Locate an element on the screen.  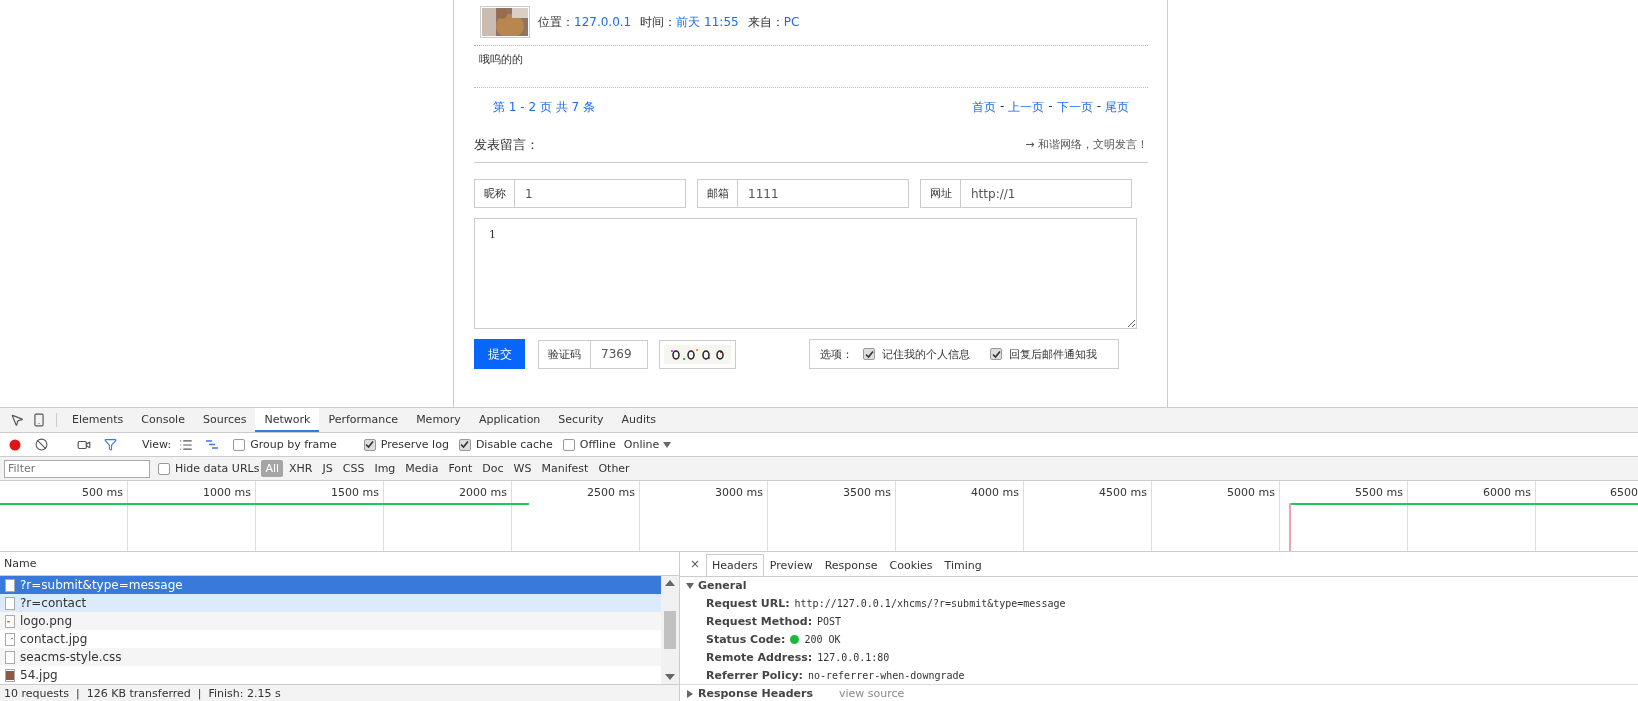
type-filter: Font is located at coordinates (460, 468).